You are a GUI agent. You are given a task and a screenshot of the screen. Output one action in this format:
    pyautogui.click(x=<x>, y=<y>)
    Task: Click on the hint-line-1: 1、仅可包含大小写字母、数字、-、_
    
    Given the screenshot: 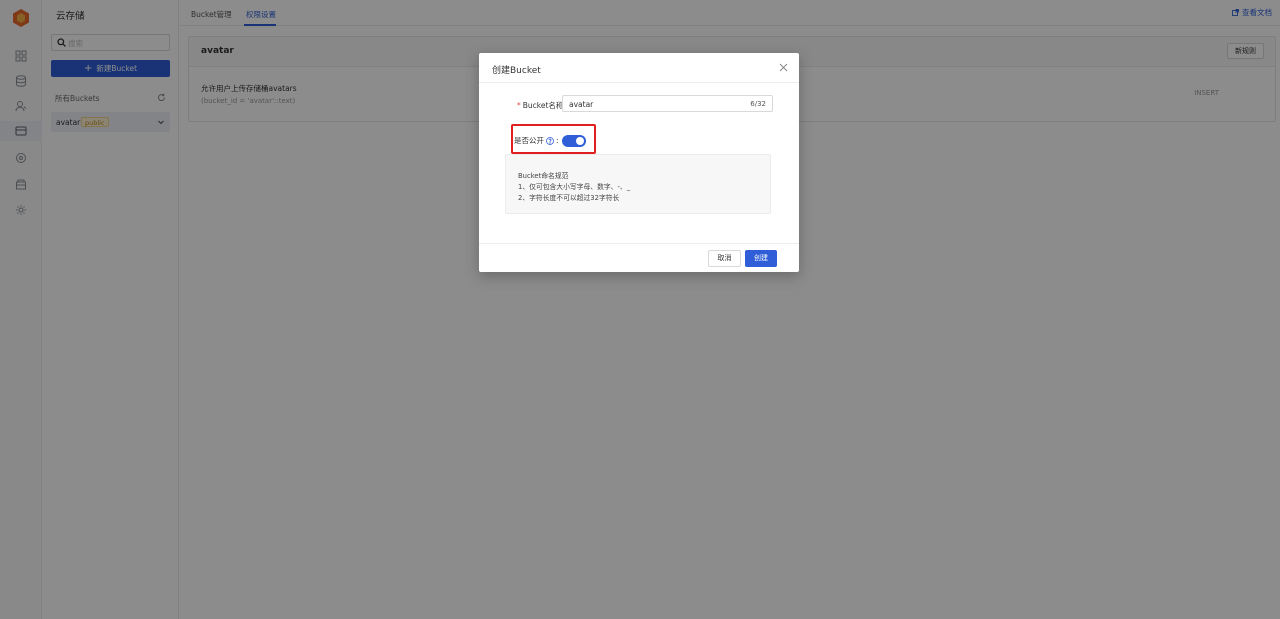 What is the action you would take?
    pyautogui.click(x=574, y=187)
    